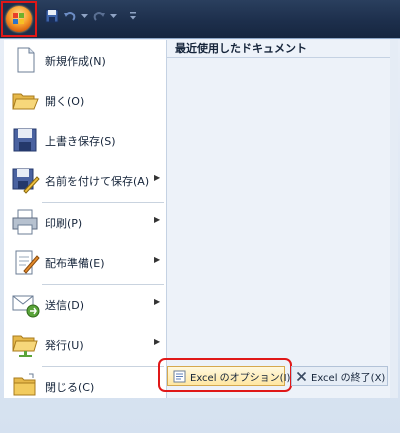 The image size is (400, 433). I want to click on send-icon, so click(25, 304).